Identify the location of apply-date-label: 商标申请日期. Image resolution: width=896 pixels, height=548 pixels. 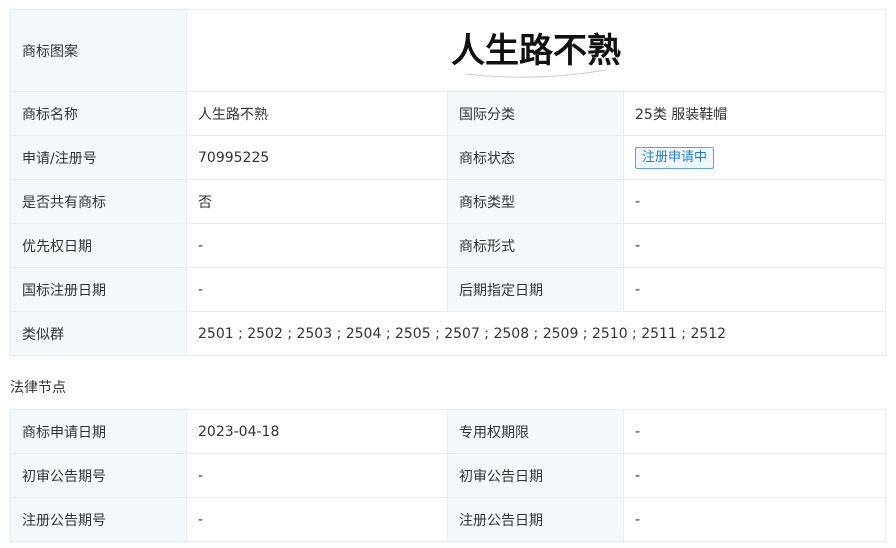
(98, 431).